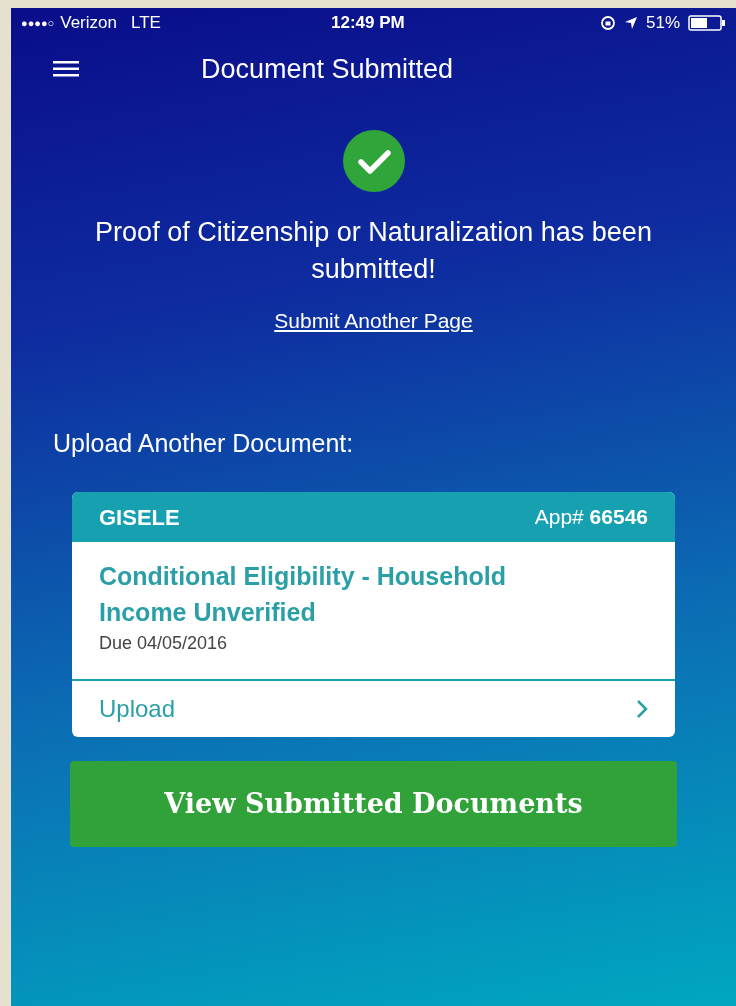  Describe the element at coordinates (66, 69) in the screenshot. I see `menu-icon` at that location.